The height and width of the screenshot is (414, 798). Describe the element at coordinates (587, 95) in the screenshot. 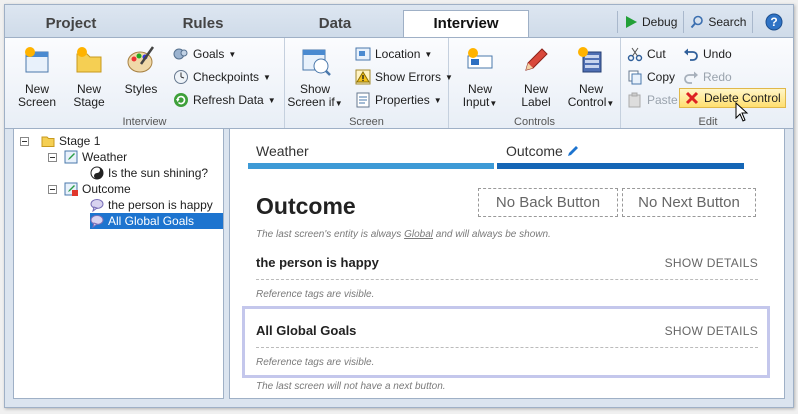

I see `new-control-label: New Control` at that location.